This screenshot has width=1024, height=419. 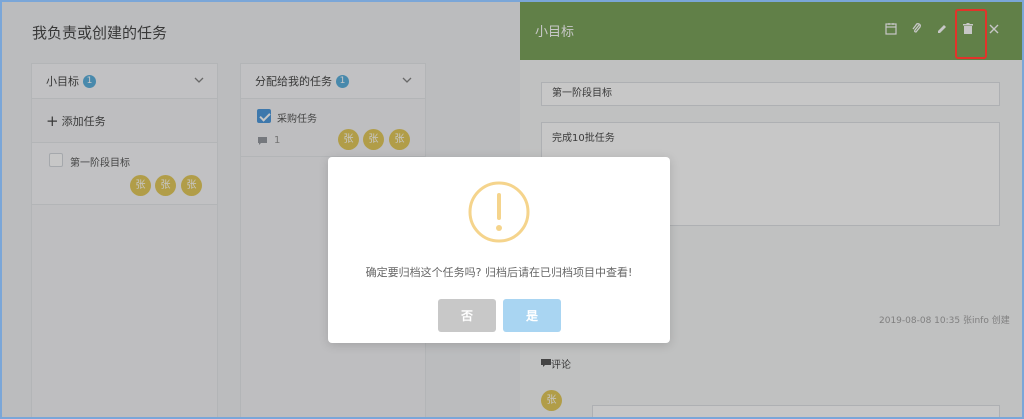 What do you see at coordinates (532, 315) in the screenshot?
I see `yes-button: 是` at bounding box center [532, 315].